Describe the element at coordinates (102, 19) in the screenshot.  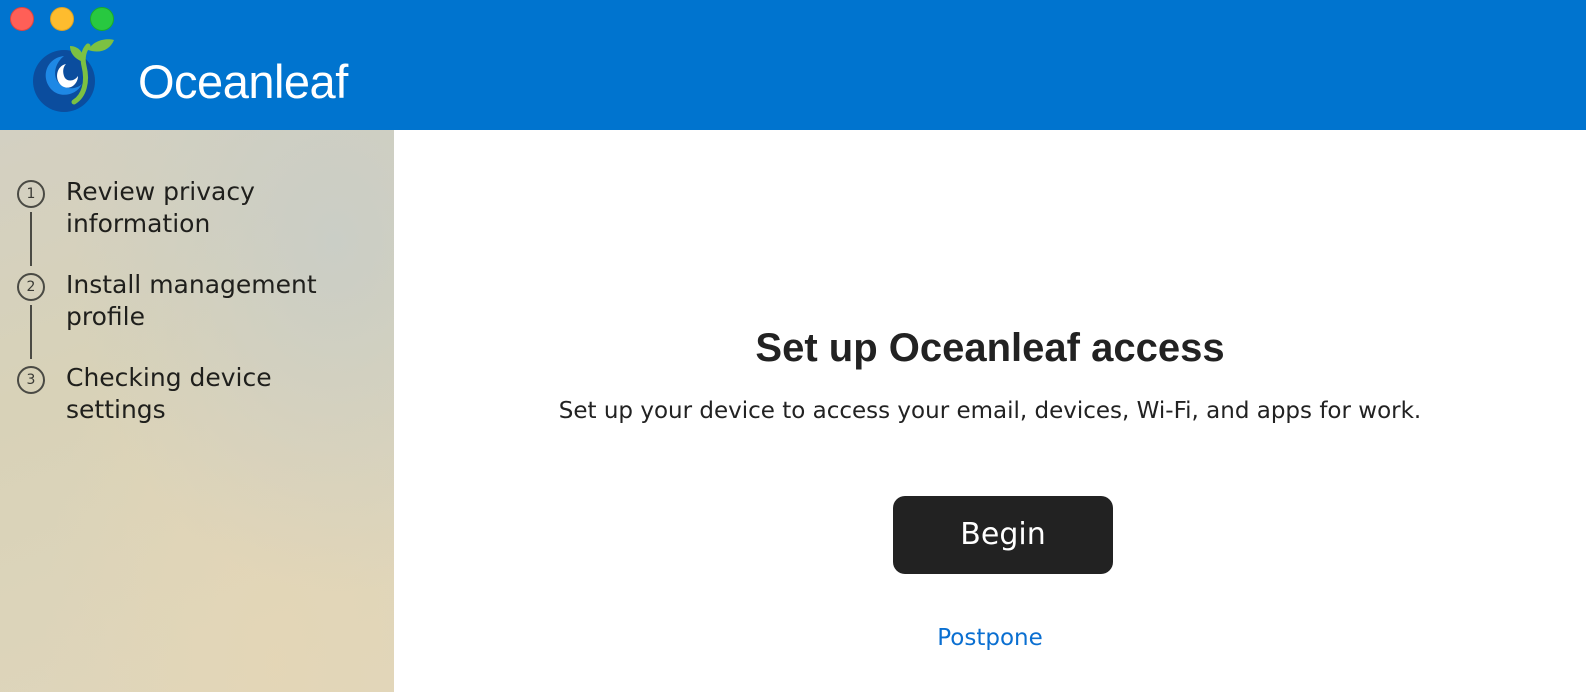
I see `window-maximize-button` at that location.